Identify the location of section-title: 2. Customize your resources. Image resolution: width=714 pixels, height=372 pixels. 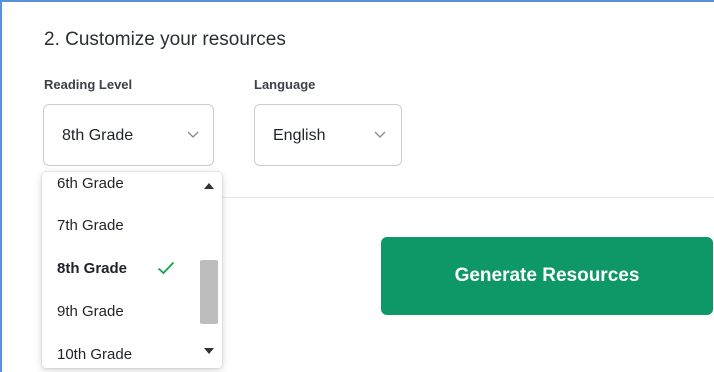
(165, 39).